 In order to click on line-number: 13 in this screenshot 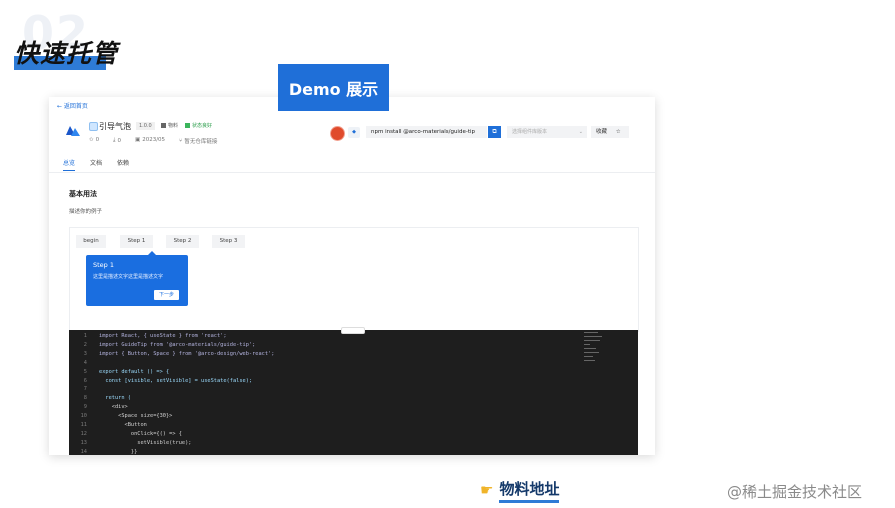, I will do `click(83, 442)`.